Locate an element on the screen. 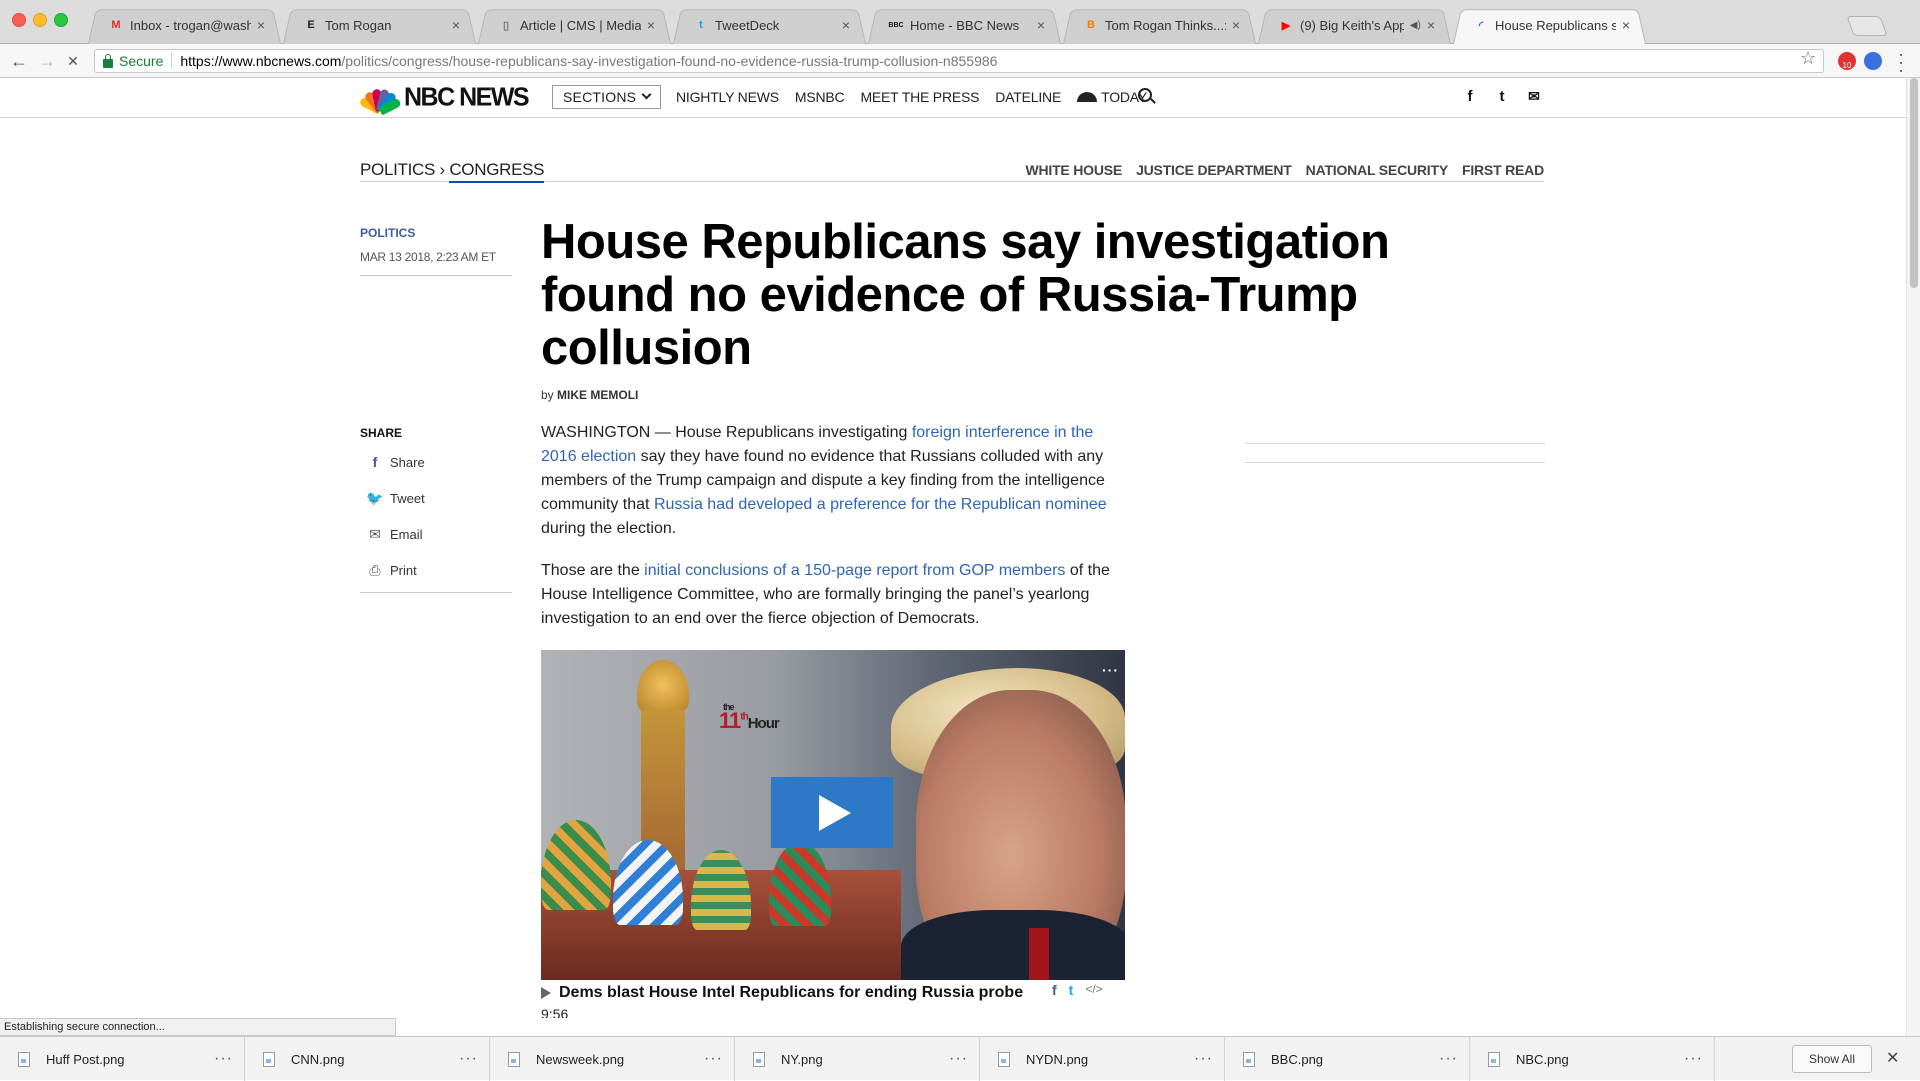  download-item: CNN.png ··· is located at coordinates (367, 1059).